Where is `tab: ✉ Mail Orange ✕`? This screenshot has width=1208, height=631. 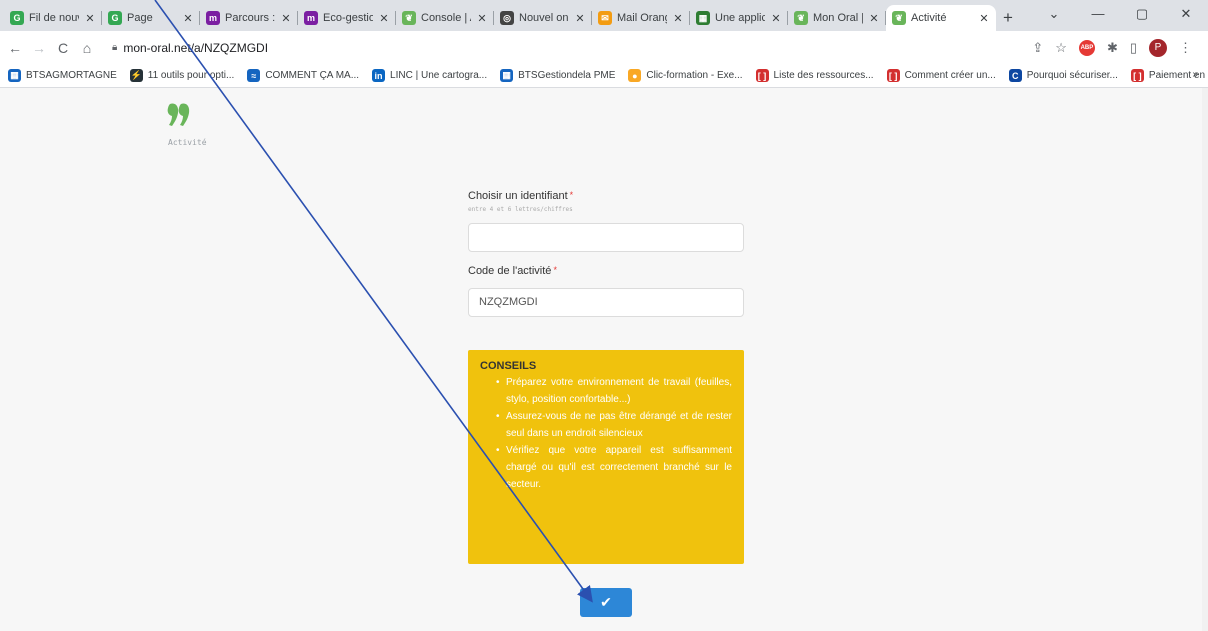
tab: ✉ Mail Orange ✕ is located at coordinates (641, 18).